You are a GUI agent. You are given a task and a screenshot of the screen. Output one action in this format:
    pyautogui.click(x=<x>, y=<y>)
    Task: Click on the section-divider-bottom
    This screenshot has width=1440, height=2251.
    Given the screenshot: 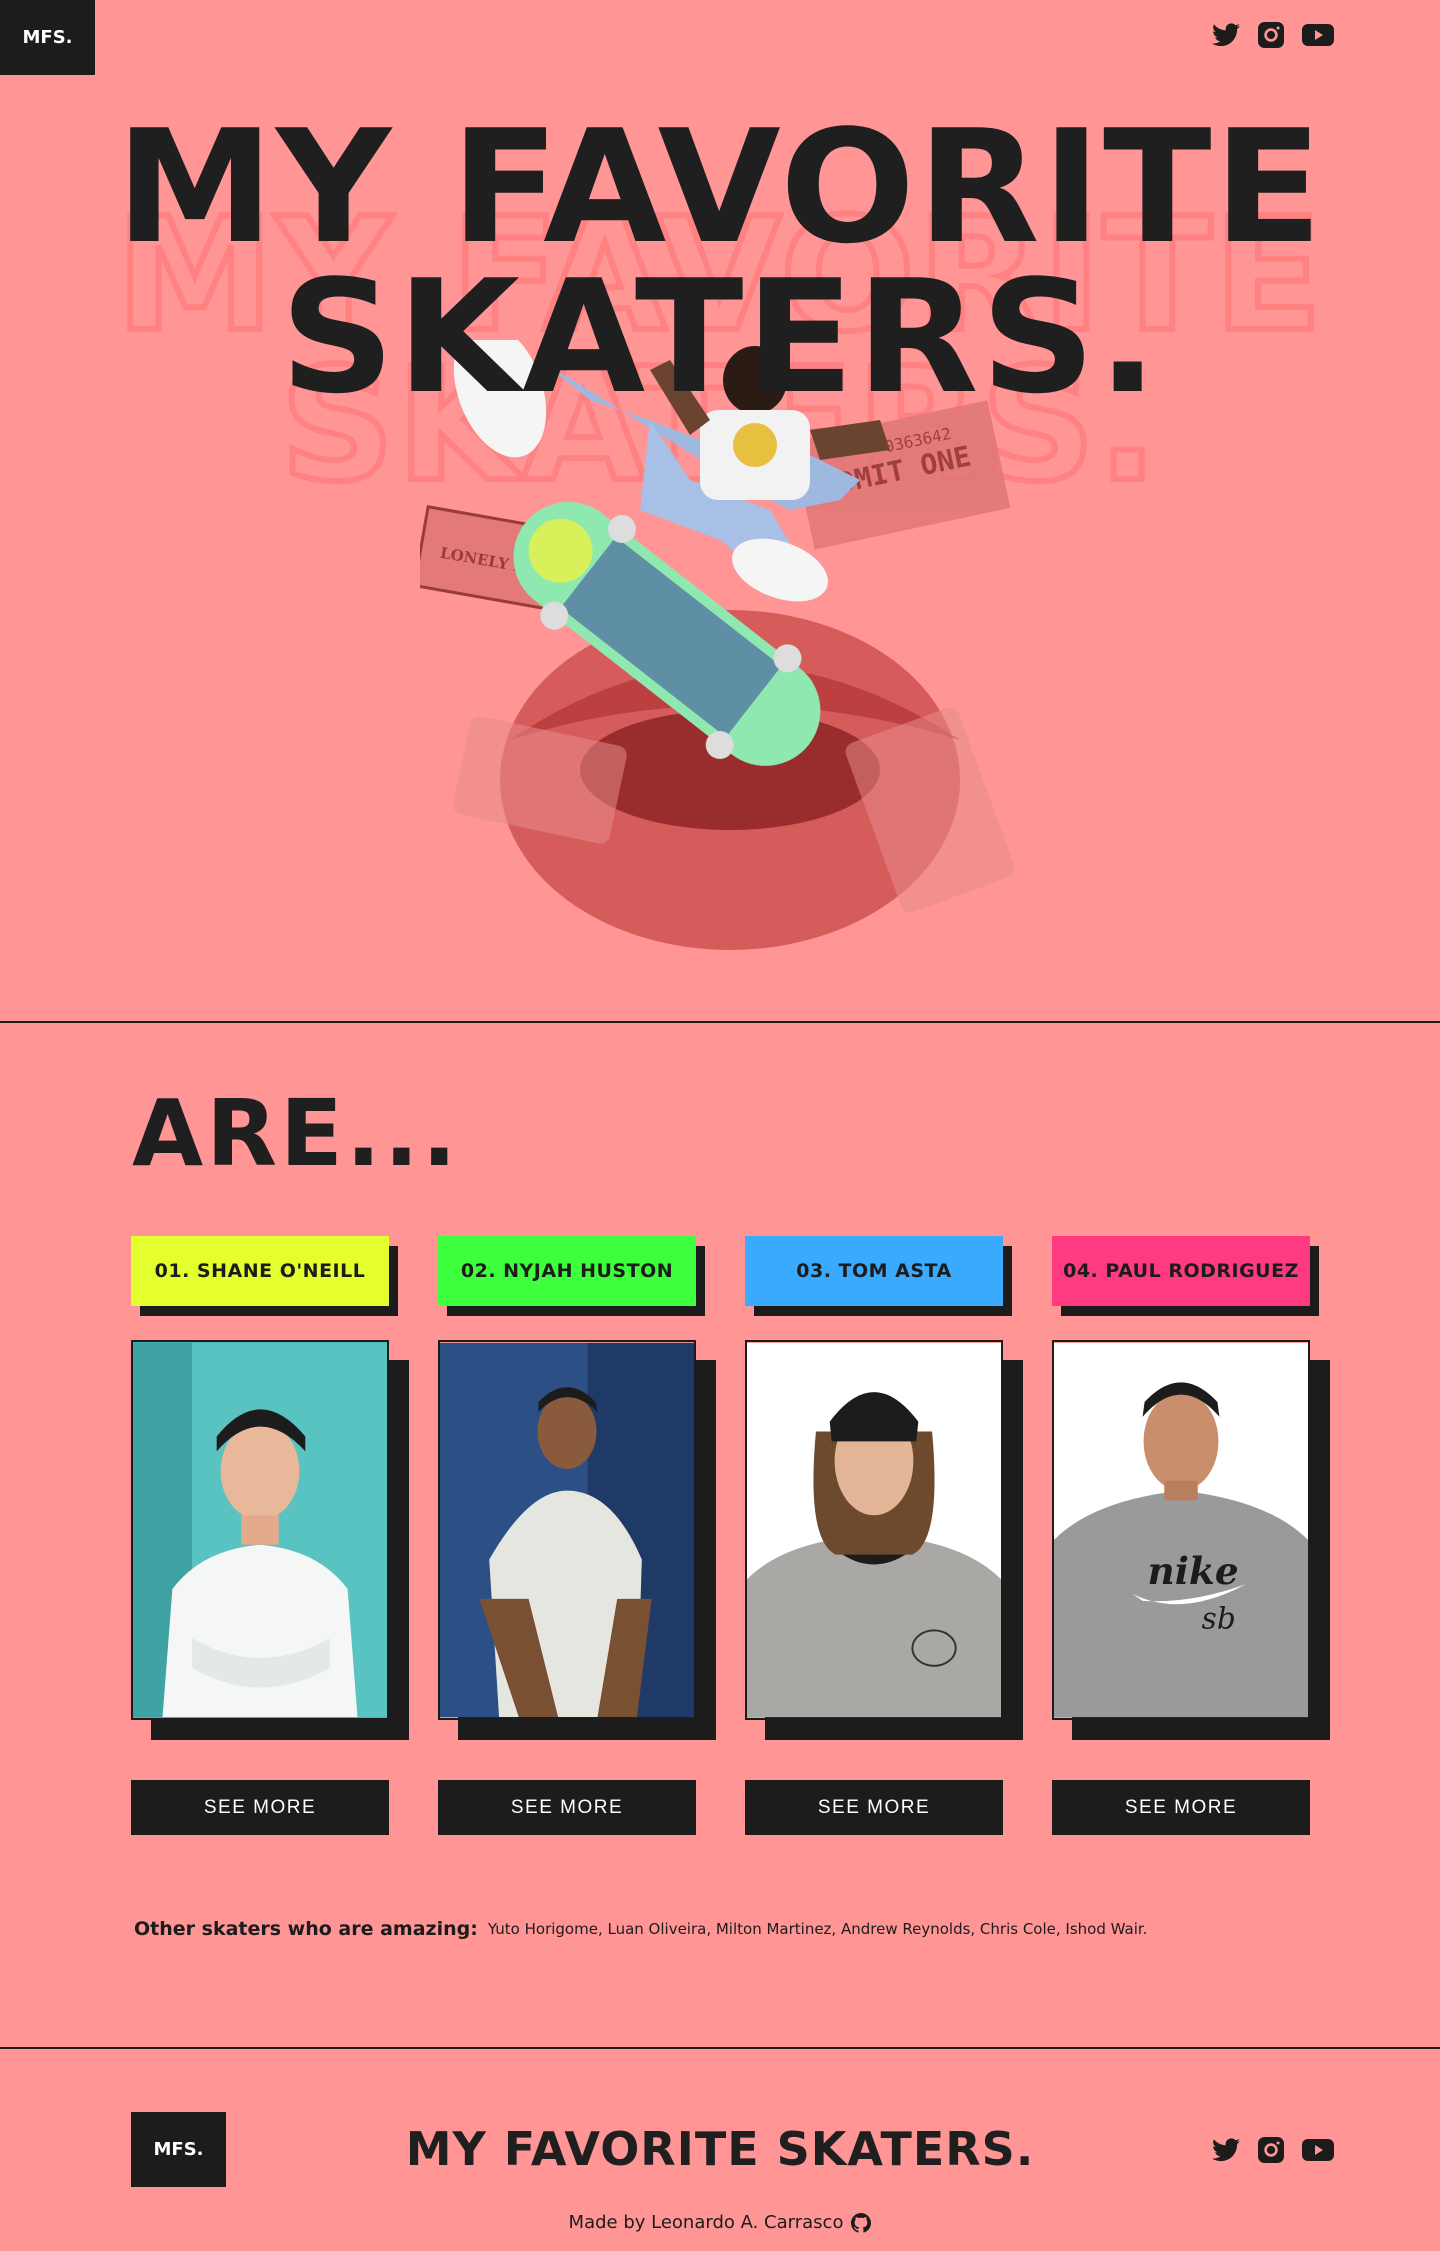 What is the action you would take?
    pyautogui.click(x=720, y=2048)
    